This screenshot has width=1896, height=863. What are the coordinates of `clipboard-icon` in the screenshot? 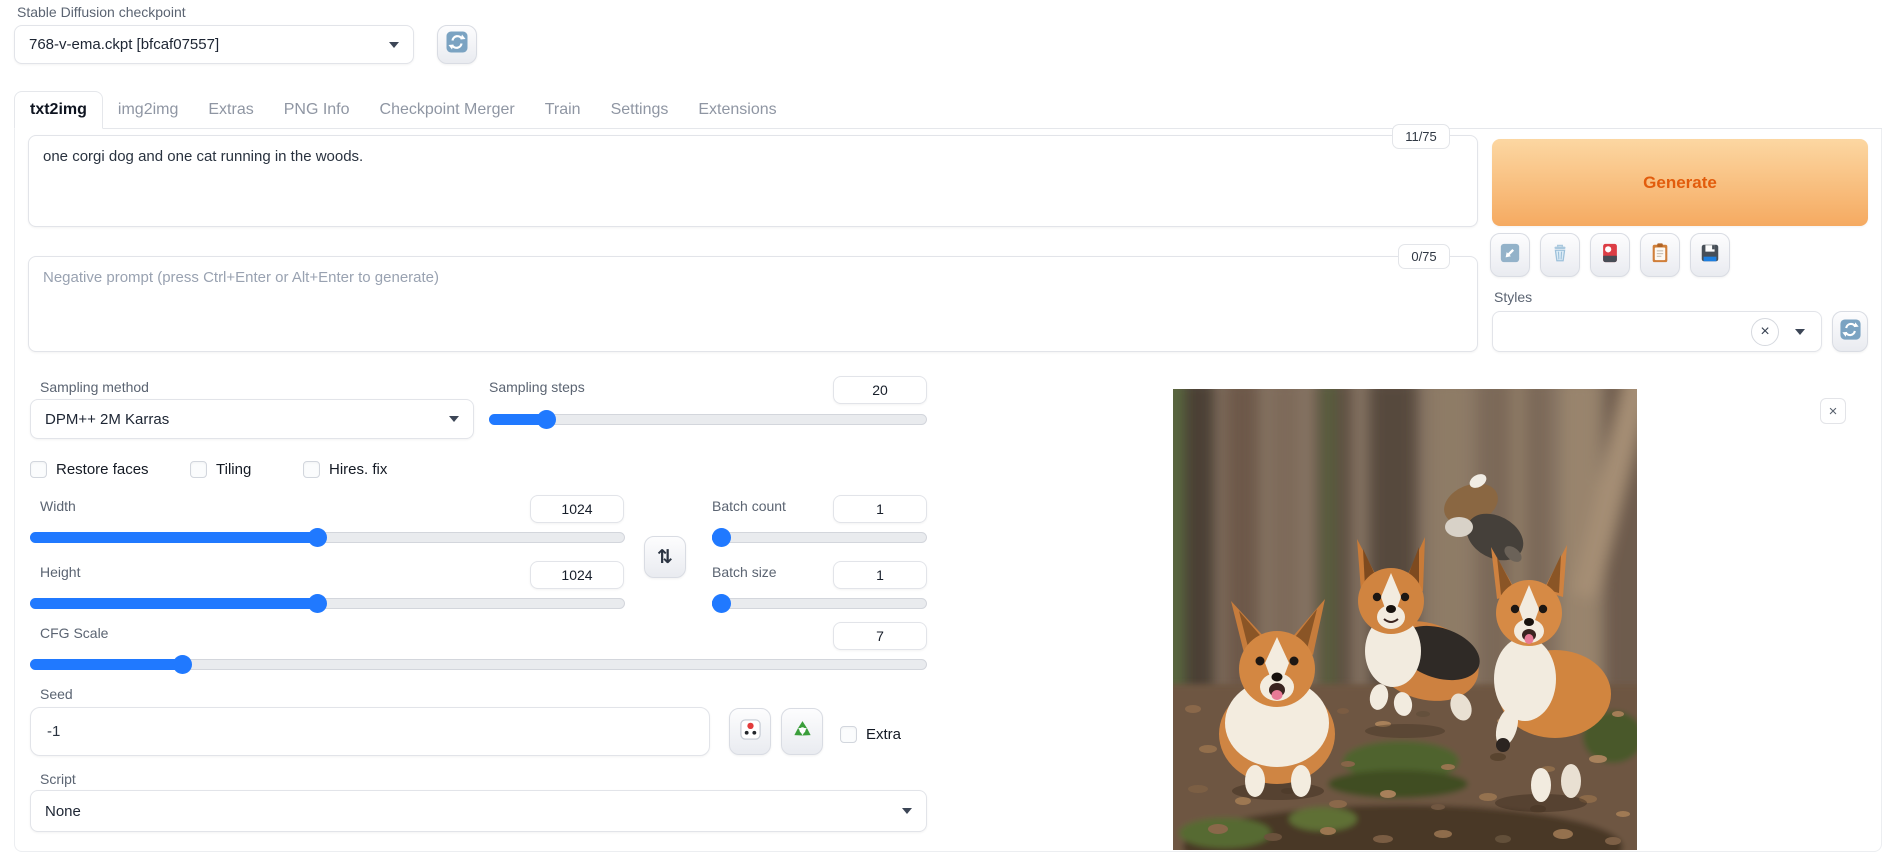 It's located at (1660, 255).